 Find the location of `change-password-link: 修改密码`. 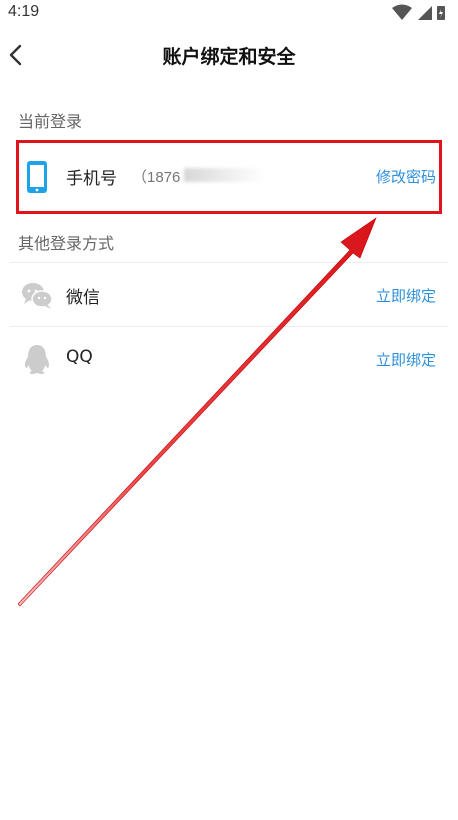

change-password-link: 修改密码 is located at coordinates (406, 176).